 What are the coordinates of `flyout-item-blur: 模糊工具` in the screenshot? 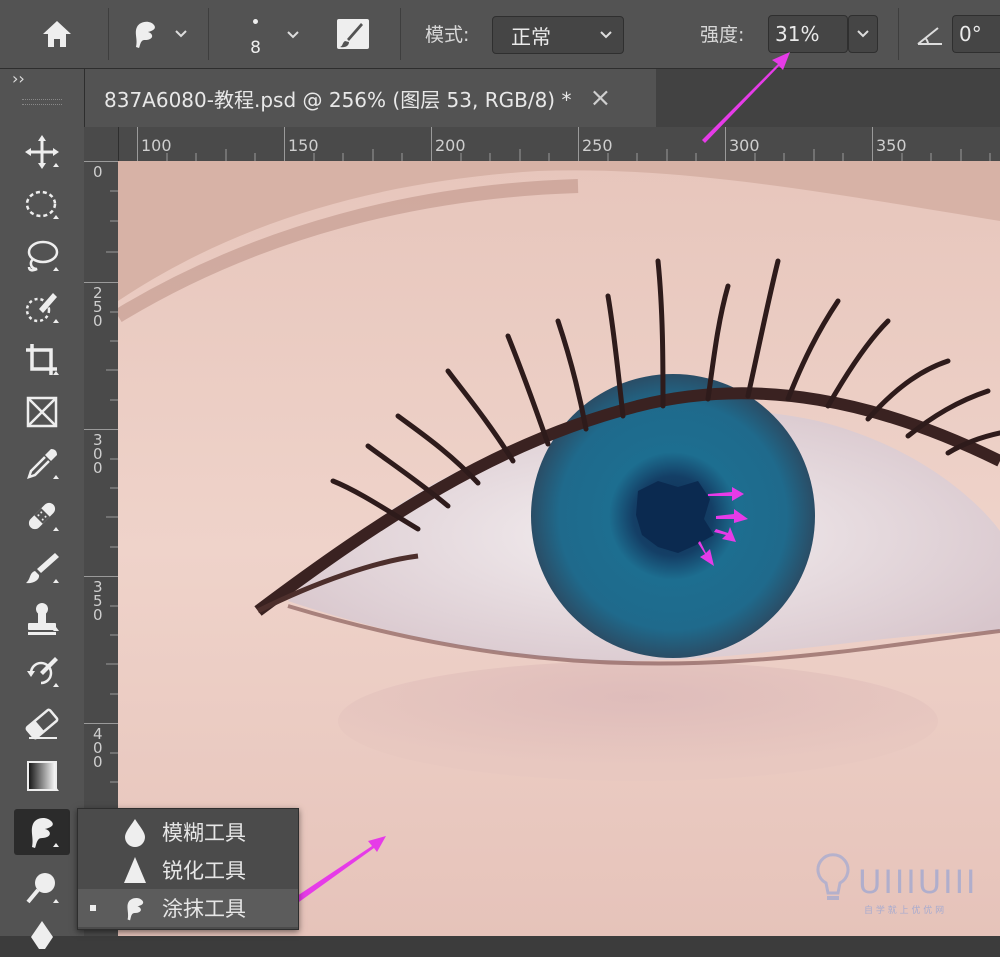 It's located at (188, 832).